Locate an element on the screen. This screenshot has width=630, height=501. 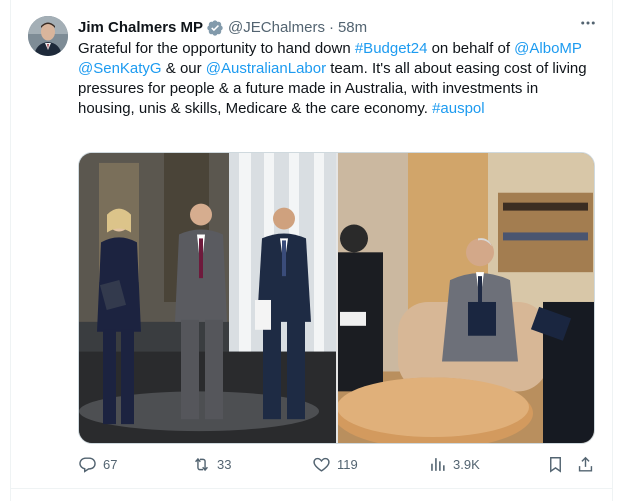
tweet-text-segment: on behalf of is located at coordinates (471, 48).